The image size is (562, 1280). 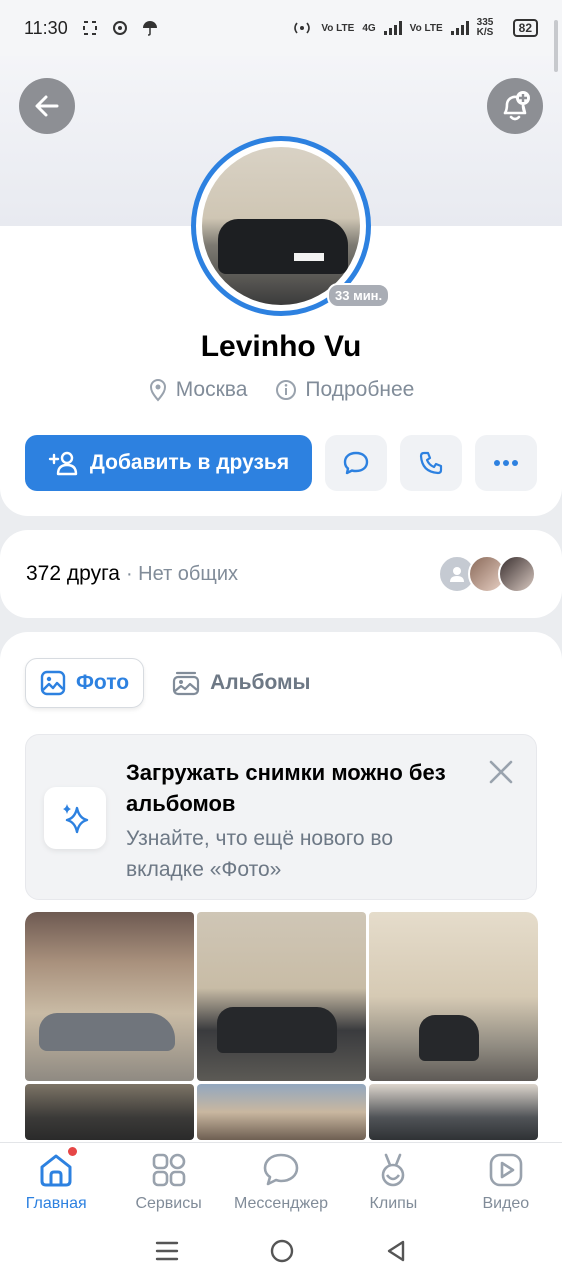 What do you see at coordinates (72, 1151) in the screenshot?
I see `notification-dot` at bounding box center [72, 1151].